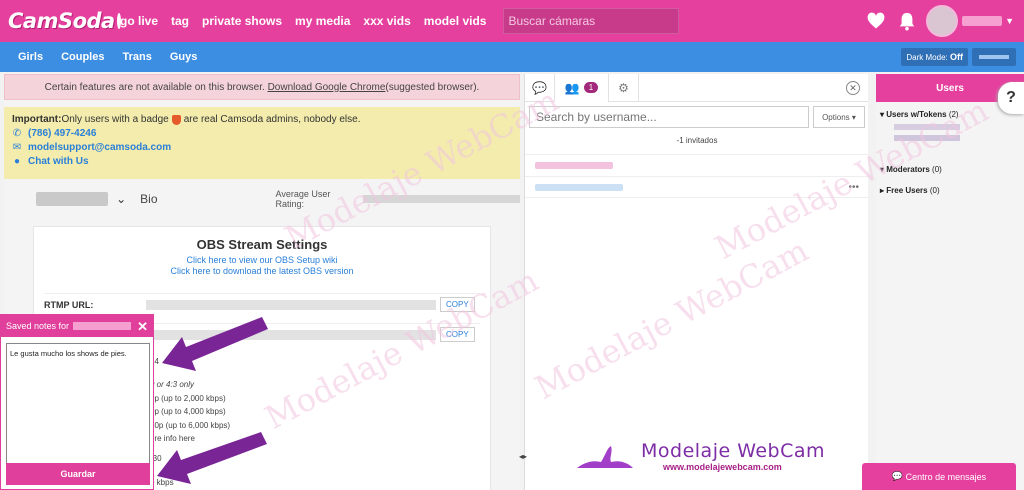 This screenshot has height=490, width=1024. What do you see at coordinates (72, 199) in the screenshot?
I see `model-name-blurred` at bounding box center [72, 199].